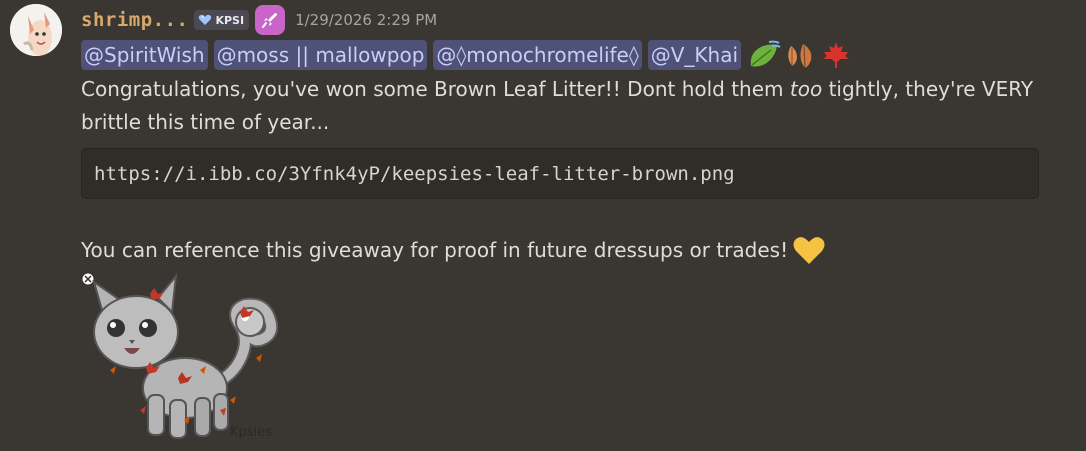 The height and width of the screenshot is (451, 1086). I want to click on guild-tag-label: KPSI, so click(230, 20).